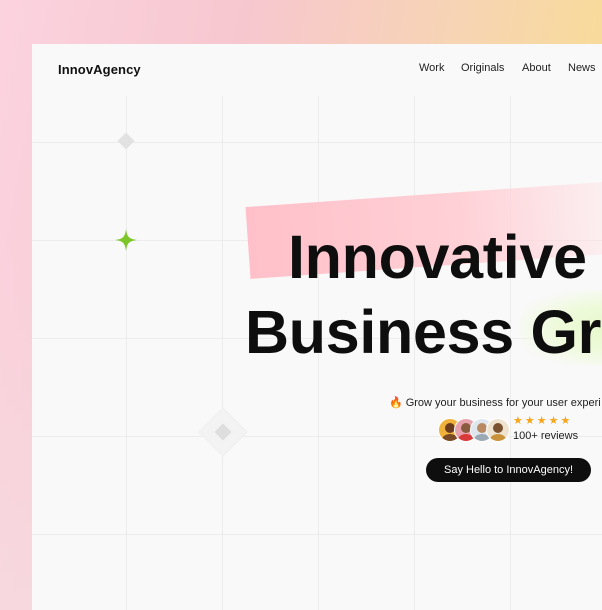 The height and width of the screenshot is (610, 602). I want to click on nav-item-work: Work, so click(431, 68).